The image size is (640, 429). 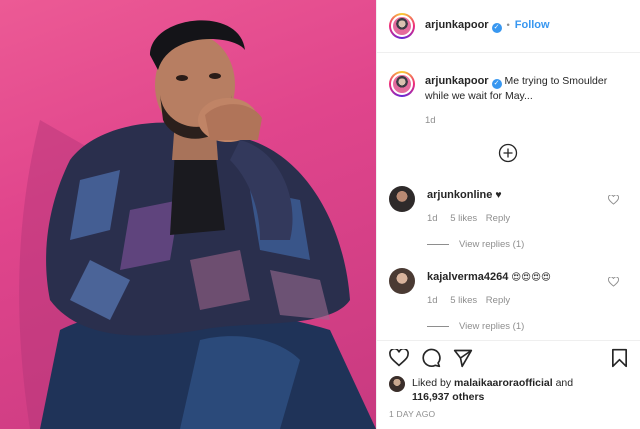 I want to click on comment-text: ♥, so click(x=498, y=195).